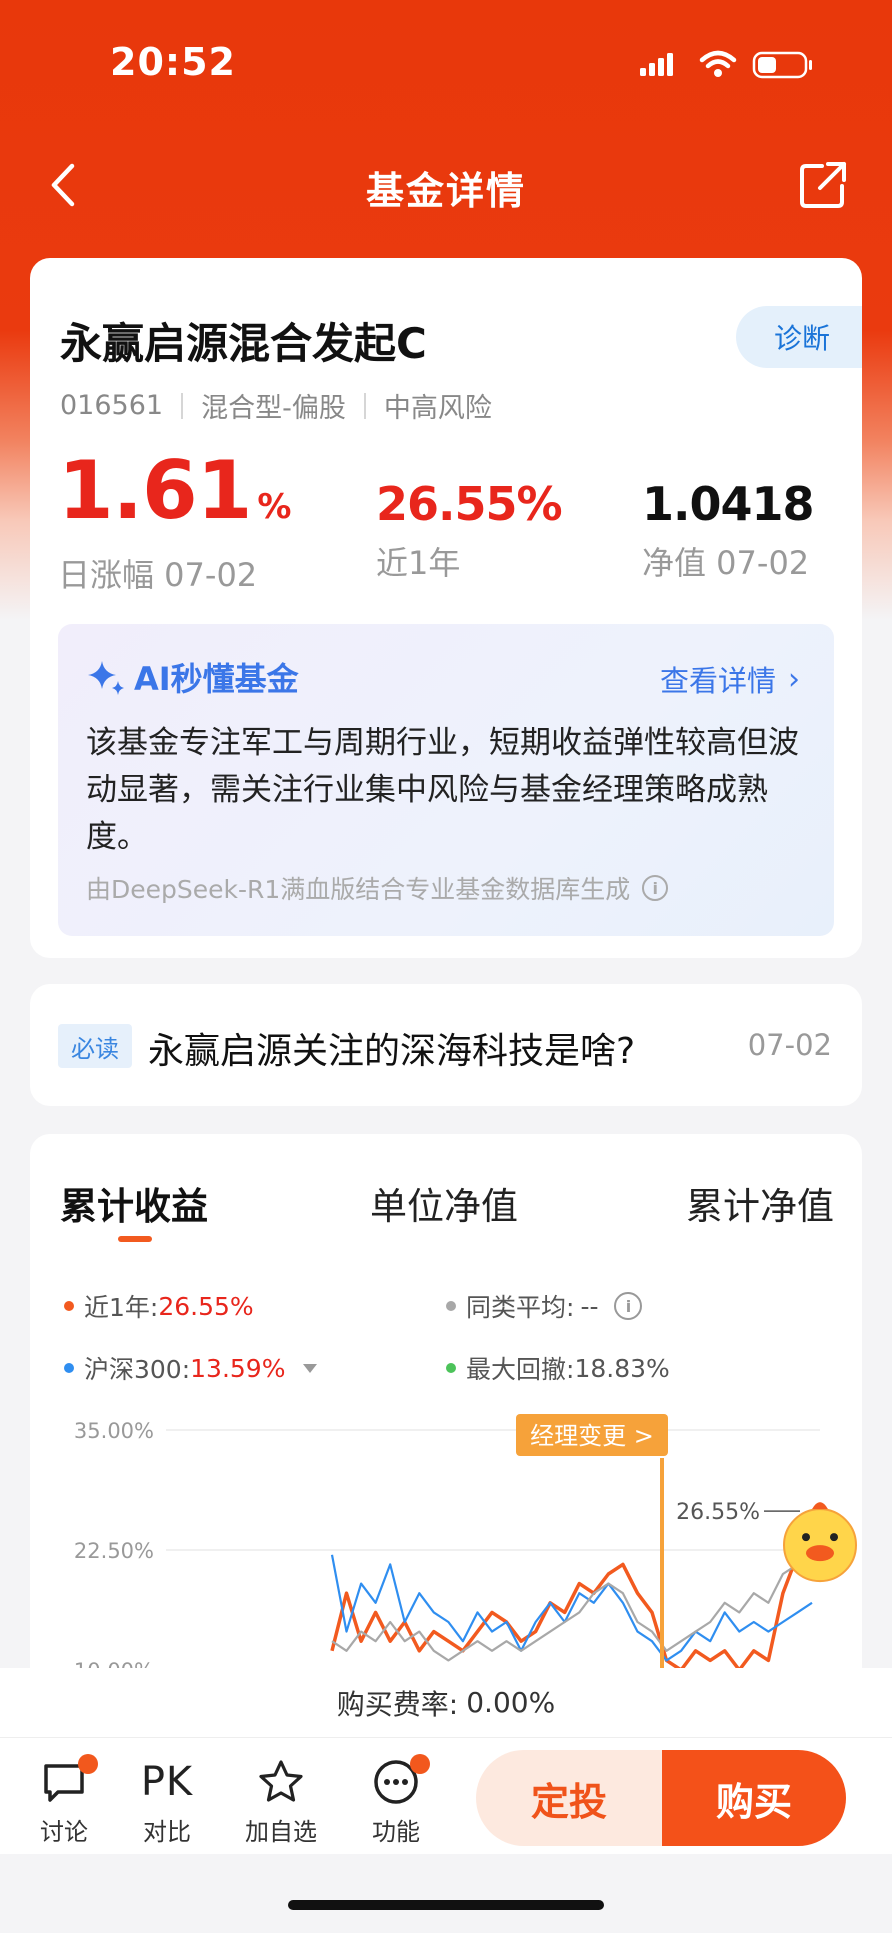  Describe the element at coordinates (281, 1832) in the screenshot. I see `watchlist-label: 加自选` at that location.